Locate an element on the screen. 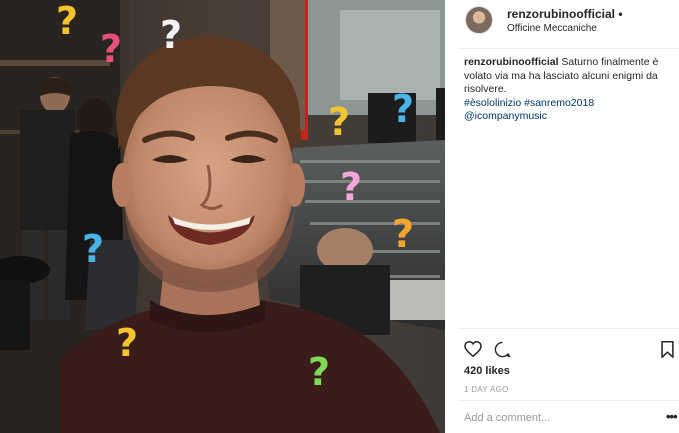  heart-icon is located at coordinates (473, 351).